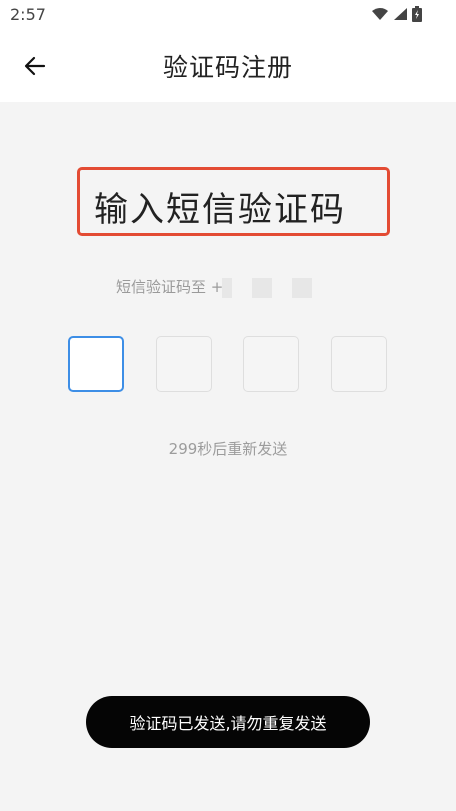 The image size is (456, 811). Describe the element at coordinates (228, 15) in the screenshot. I see `status-bar: 2:57` at that location.